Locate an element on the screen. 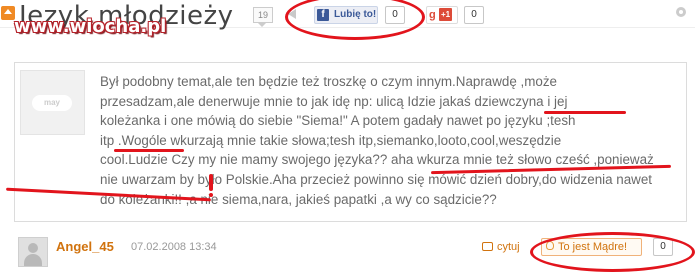 Image resolution: width=695 pixels, height=274 pixels. comment-count-badge: 19 is located at coordinates (263, 17).